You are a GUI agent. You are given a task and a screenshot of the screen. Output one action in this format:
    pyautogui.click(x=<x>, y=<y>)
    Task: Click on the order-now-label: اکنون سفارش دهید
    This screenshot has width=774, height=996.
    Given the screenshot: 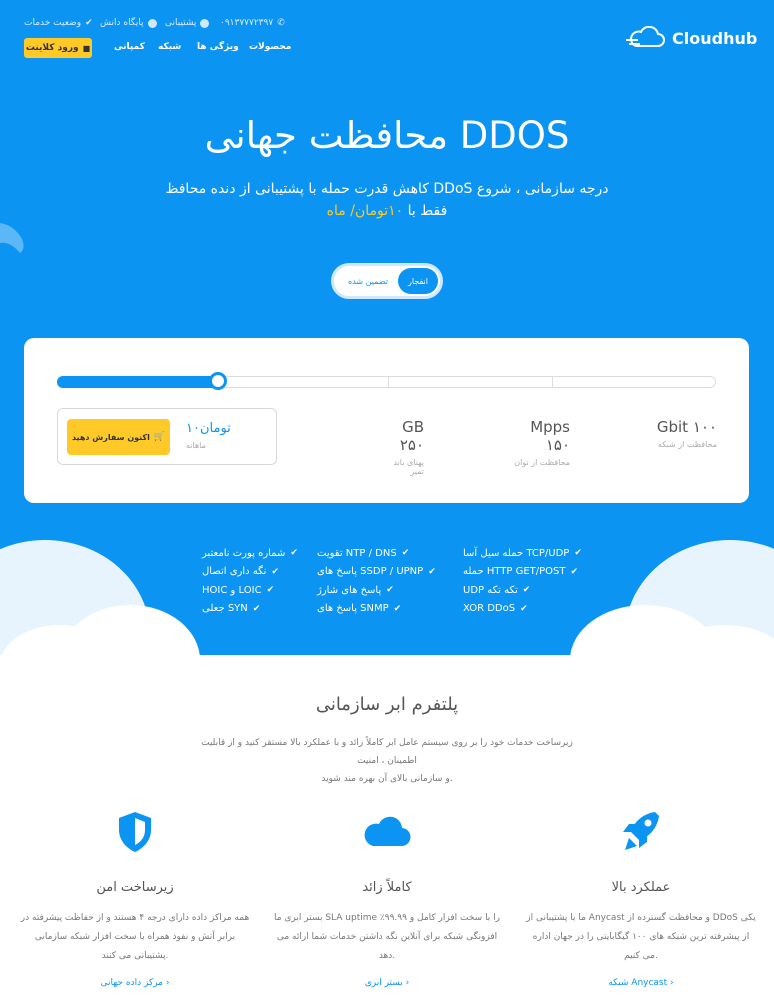 What is the action you would take?
    pyautogui.click(x=110, y=437)
    